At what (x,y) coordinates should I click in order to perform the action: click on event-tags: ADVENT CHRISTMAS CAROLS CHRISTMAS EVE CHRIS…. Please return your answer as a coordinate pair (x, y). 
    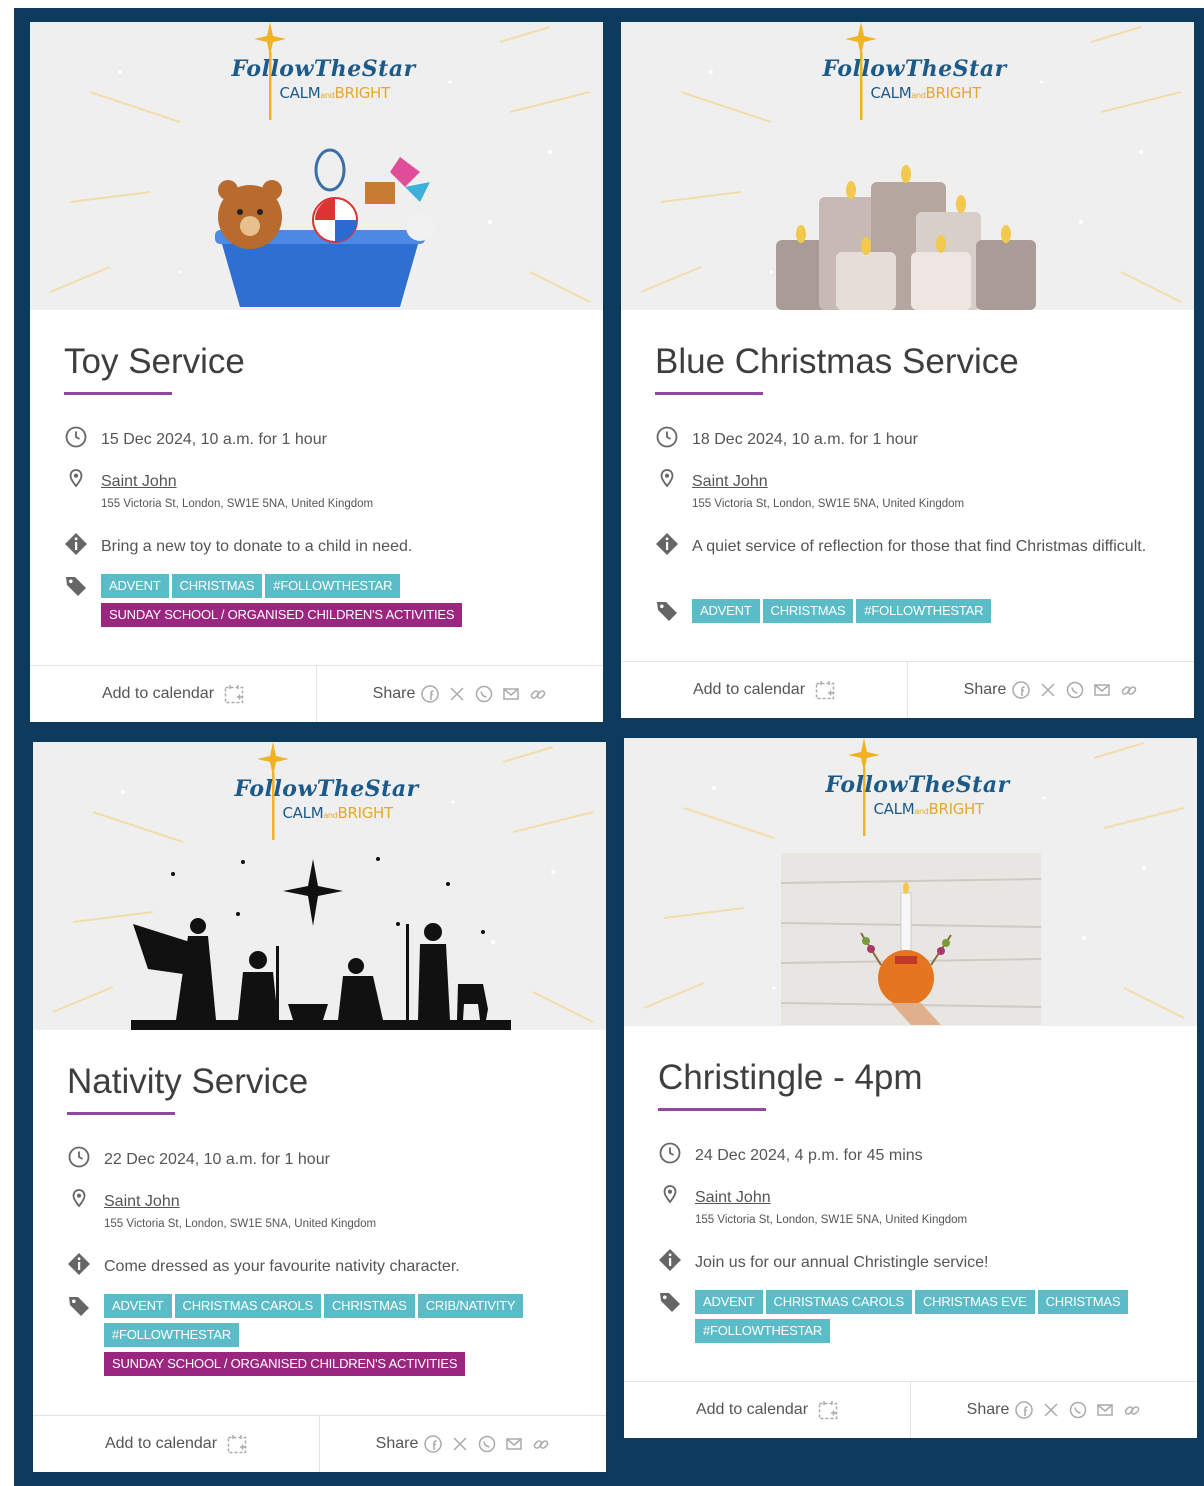
    Looking at the image, I should click on (935, 1319).